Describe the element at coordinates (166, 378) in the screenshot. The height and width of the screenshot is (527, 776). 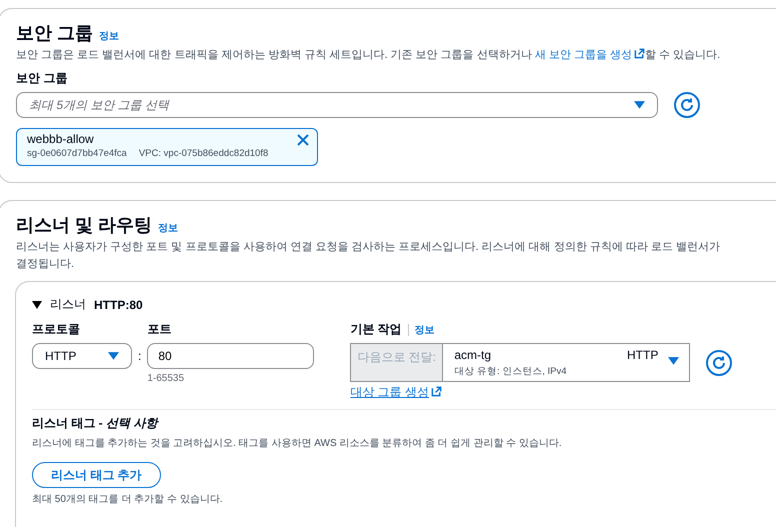
I see `port-hint: 1-65535` at that location.